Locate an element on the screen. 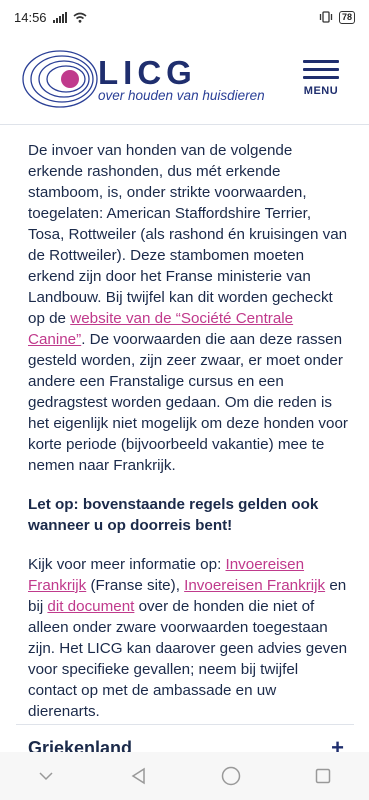 This screenshot has height=800, width=369. nav-back-button is located at coordinates (138, 776).